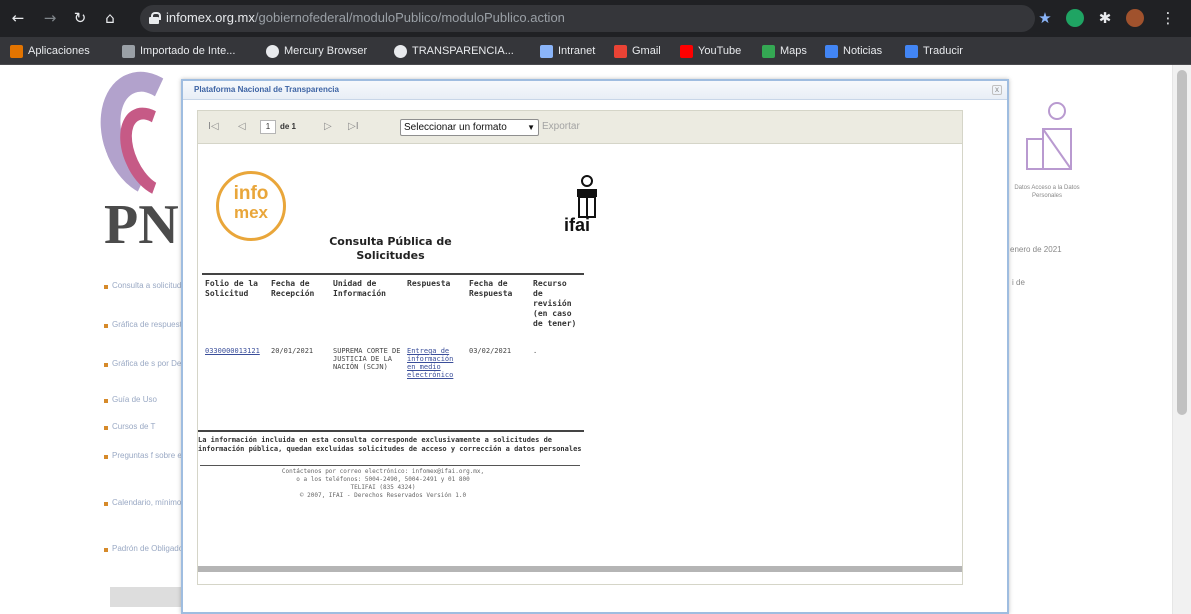 The height and width of the screenshot is (614, 1191). Describe the element at coordinates (1135, 18) in the screenshot. I see `profile-avatar-icon` at that location.